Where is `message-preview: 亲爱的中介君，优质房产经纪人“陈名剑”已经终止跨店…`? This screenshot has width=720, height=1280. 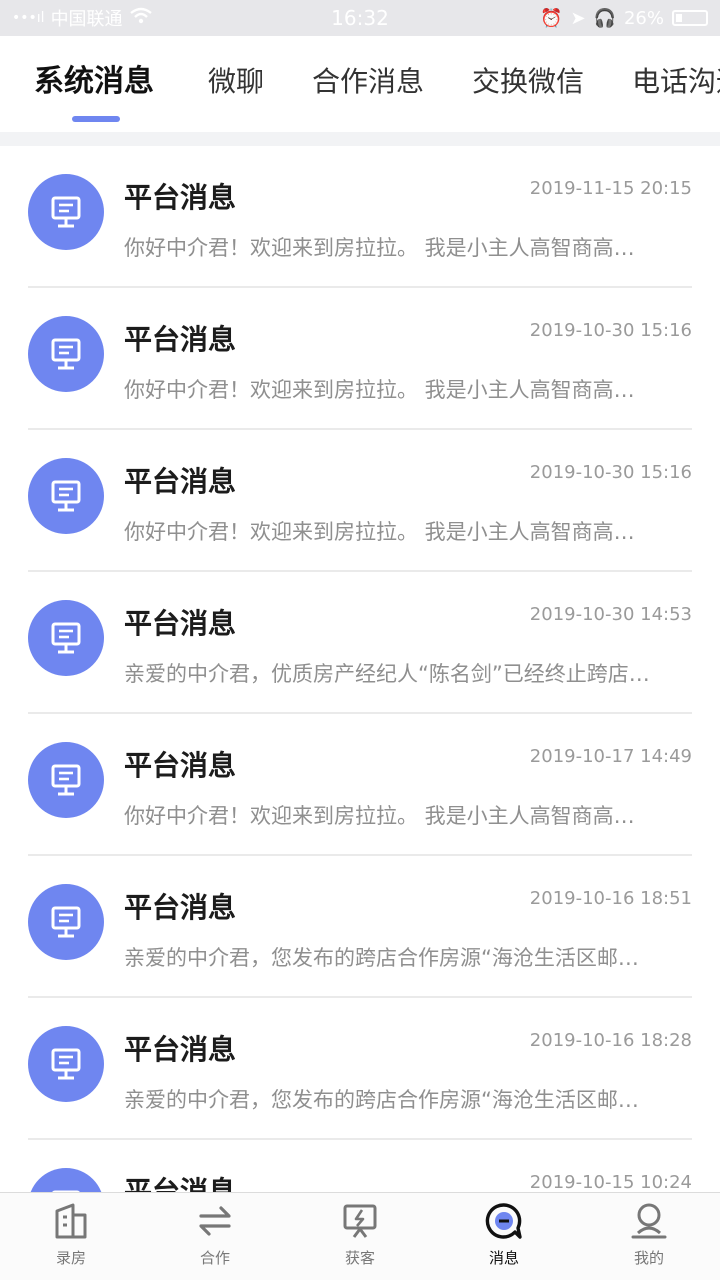 message-preview: 亲爱的中介君，优质房产经纪人“陈名剑”已经终止跨店… is located at coordinates (387, 674).